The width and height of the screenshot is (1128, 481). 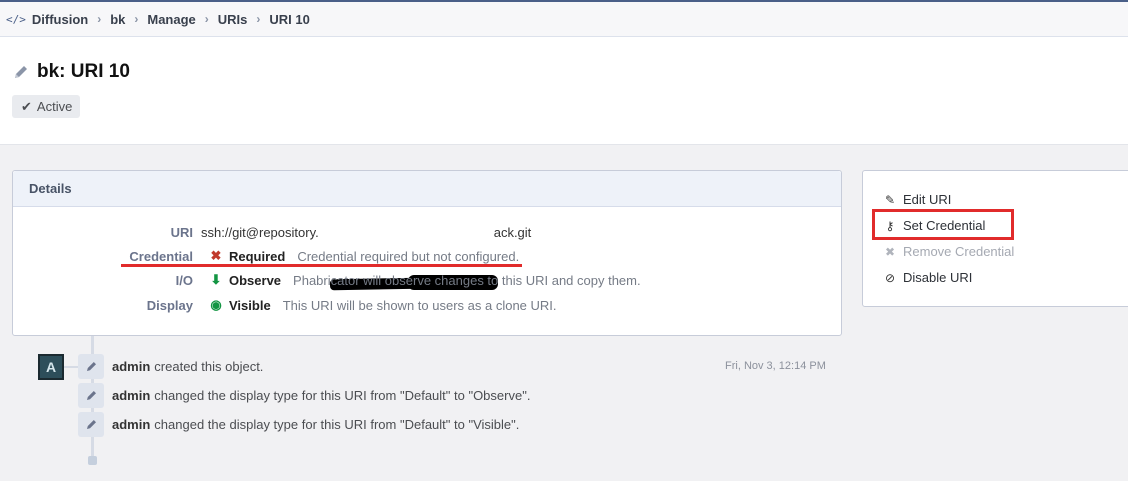 I want to click on code-icon: </>, so click(x=16, y=19).